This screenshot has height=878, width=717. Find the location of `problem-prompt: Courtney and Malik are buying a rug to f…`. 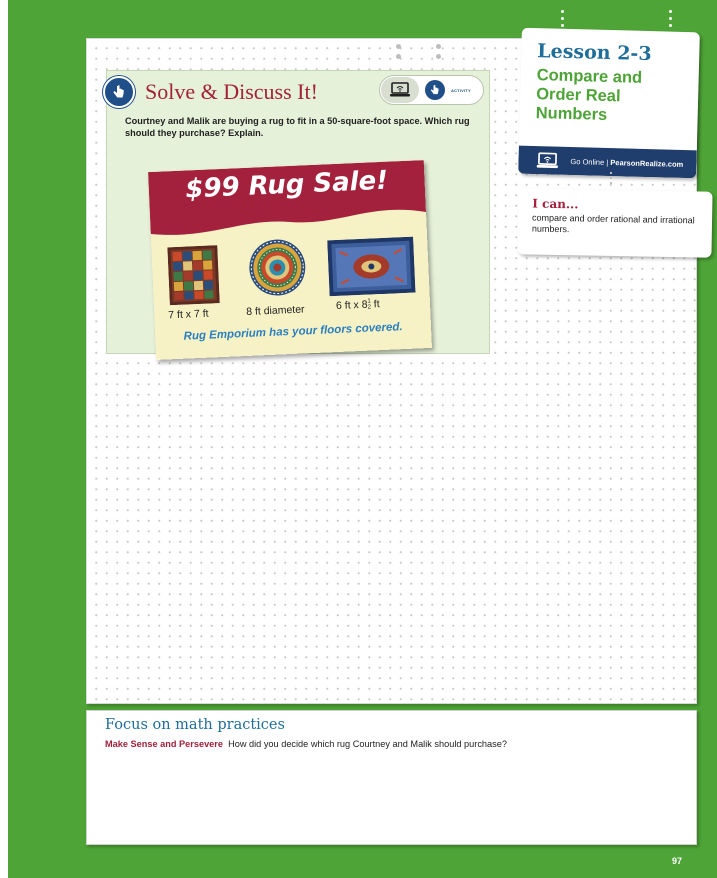

problem-prompt: Courtney and Malik are buying a rug to f… is located at coordinates (297, 127).